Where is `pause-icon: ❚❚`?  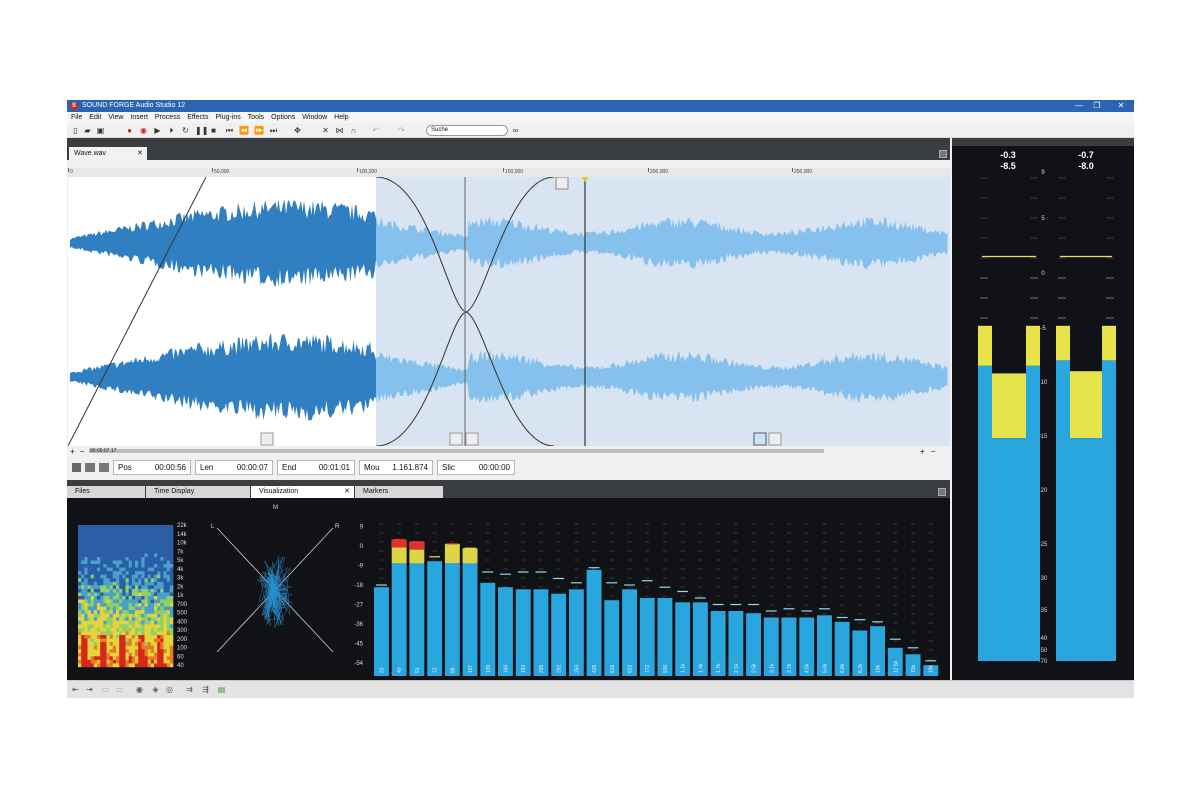
pause-icon: ❚❚ is located at coordinates (201, 130).